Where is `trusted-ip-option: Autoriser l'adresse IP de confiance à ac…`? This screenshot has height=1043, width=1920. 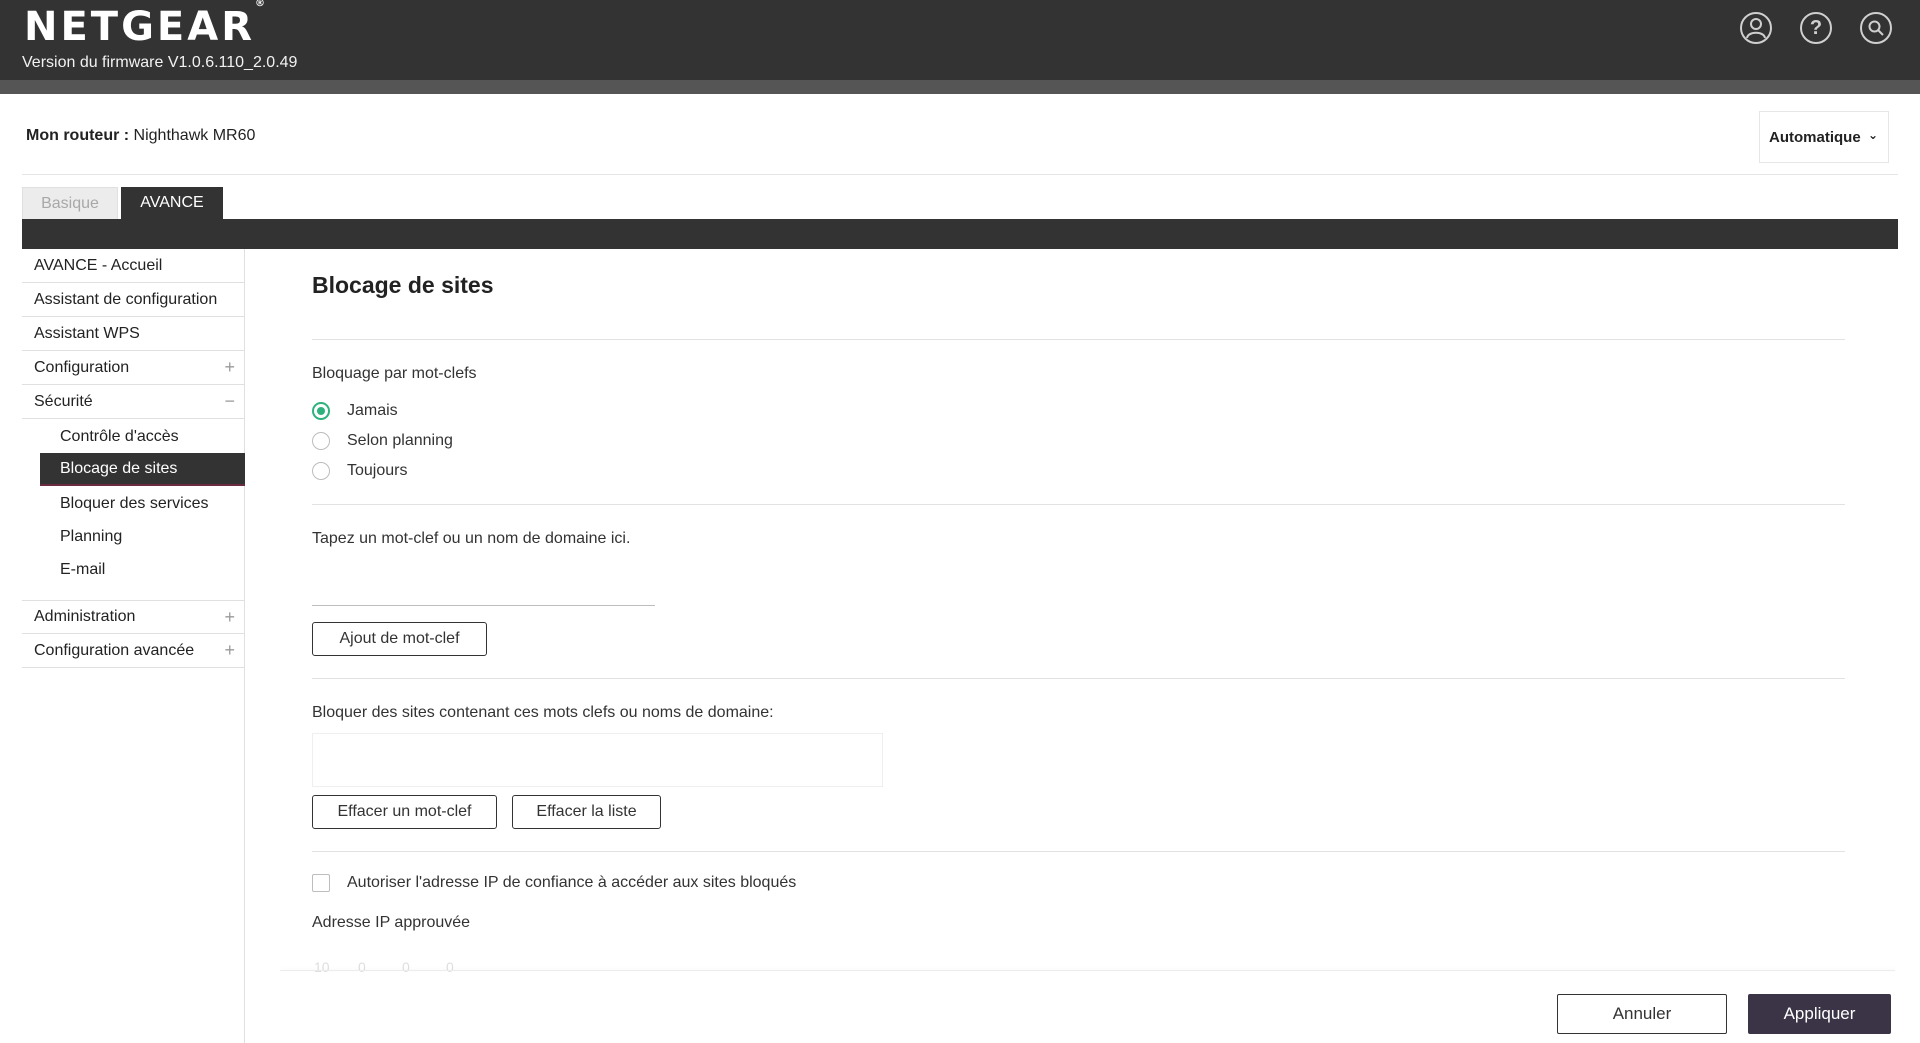 trusted-ip-option: Autoriser l'adresse IP de confiance à ac… is located at coordinates (554, 883).